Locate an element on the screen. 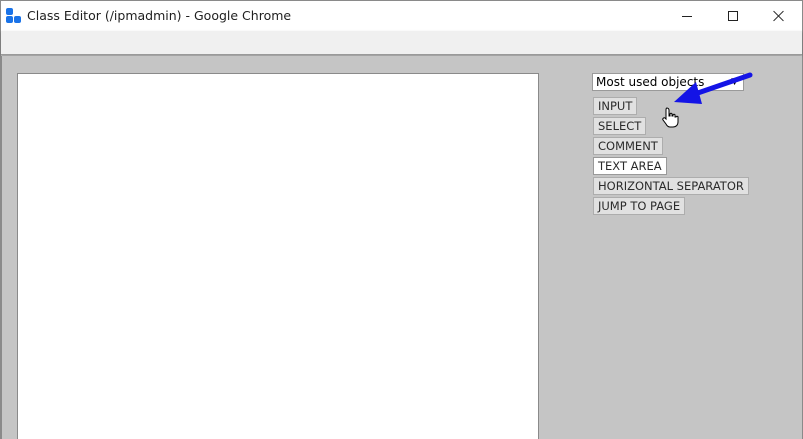  hand-cursor-icon is located at coordinates (670, 117).